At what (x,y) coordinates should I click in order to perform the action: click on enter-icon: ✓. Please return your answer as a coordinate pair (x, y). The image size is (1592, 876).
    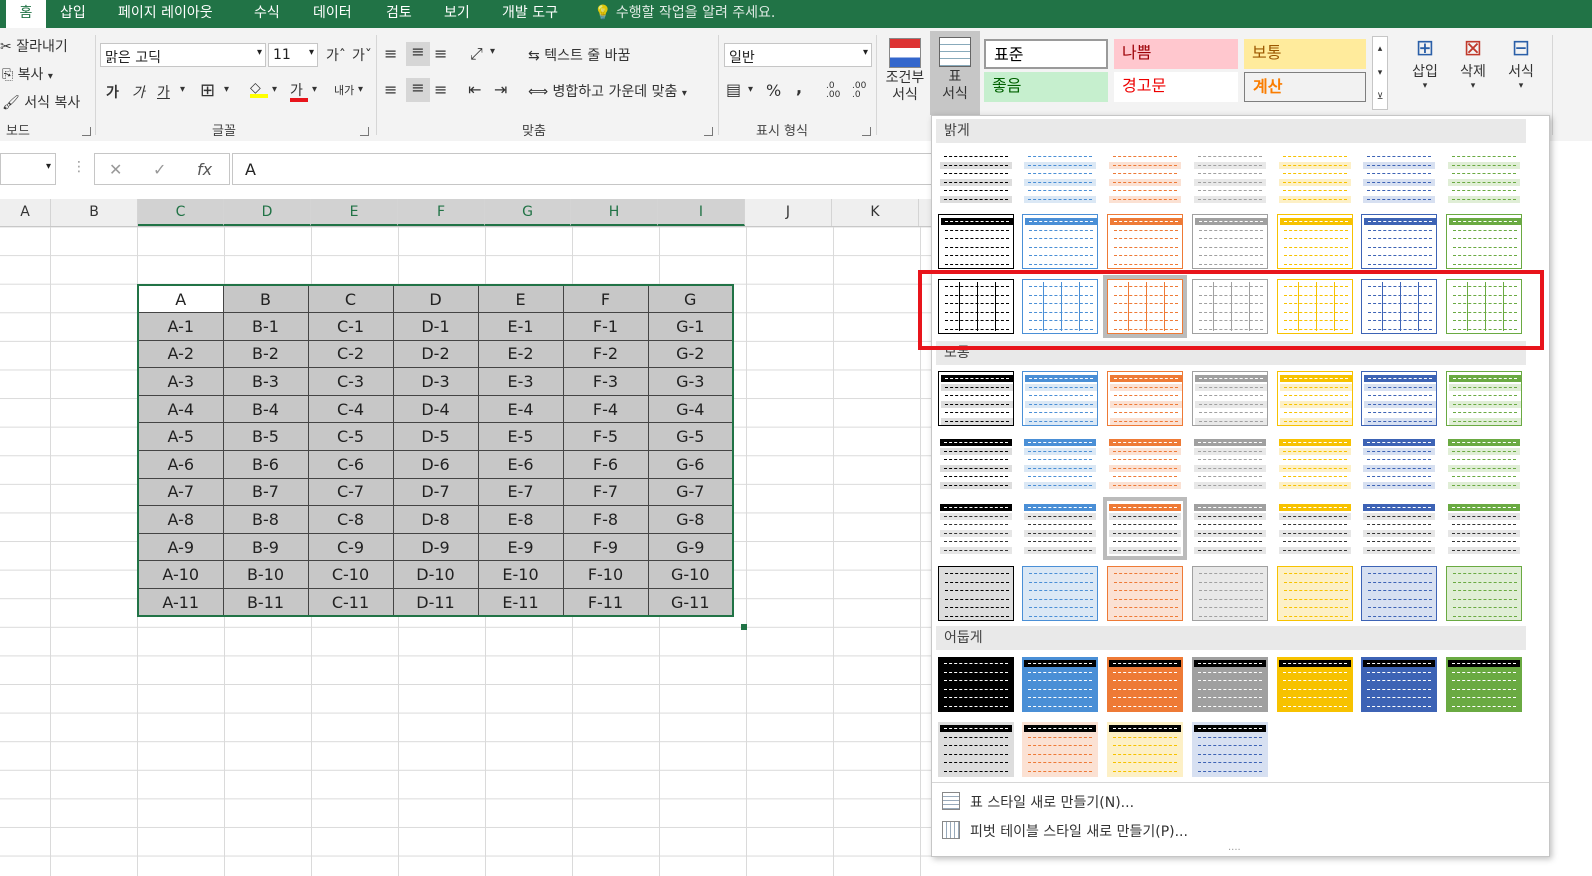
    Looking at the image, I should click on (159, 169).